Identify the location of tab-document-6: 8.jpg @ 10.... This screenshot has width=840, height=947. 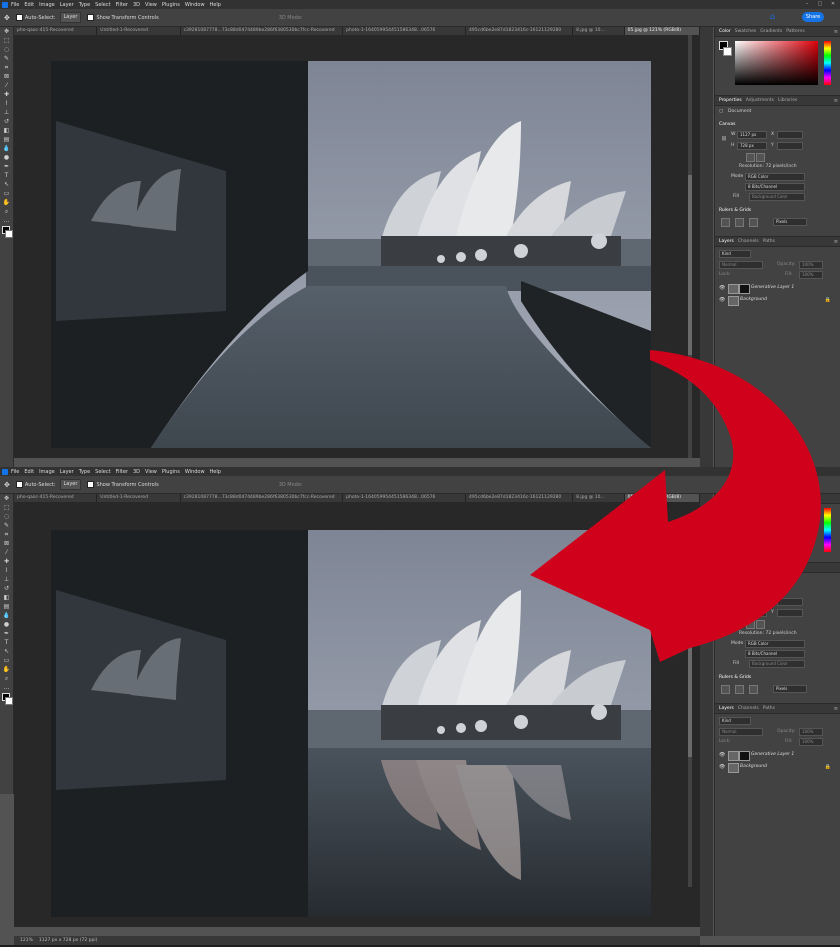
(599, 498).